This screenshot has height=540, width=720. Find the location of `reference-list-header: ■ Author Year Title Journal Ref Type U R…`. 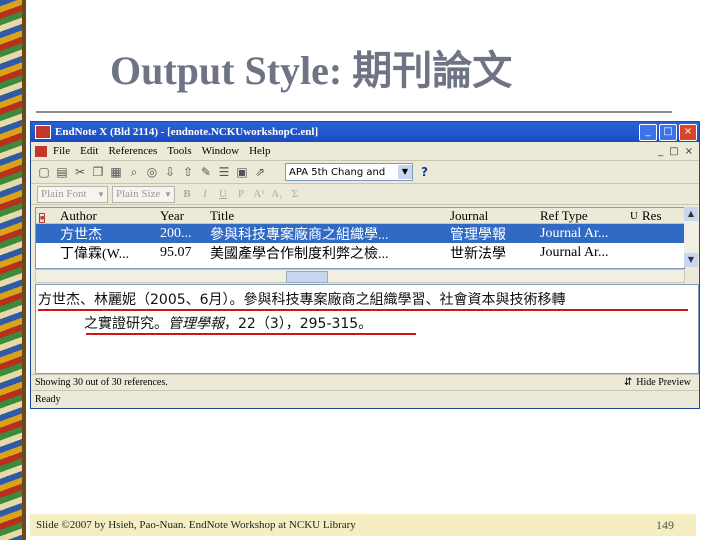

reference-list-header: ■ Author Year Title Journal Ref Type U R… is located at coordinates (360, 216).